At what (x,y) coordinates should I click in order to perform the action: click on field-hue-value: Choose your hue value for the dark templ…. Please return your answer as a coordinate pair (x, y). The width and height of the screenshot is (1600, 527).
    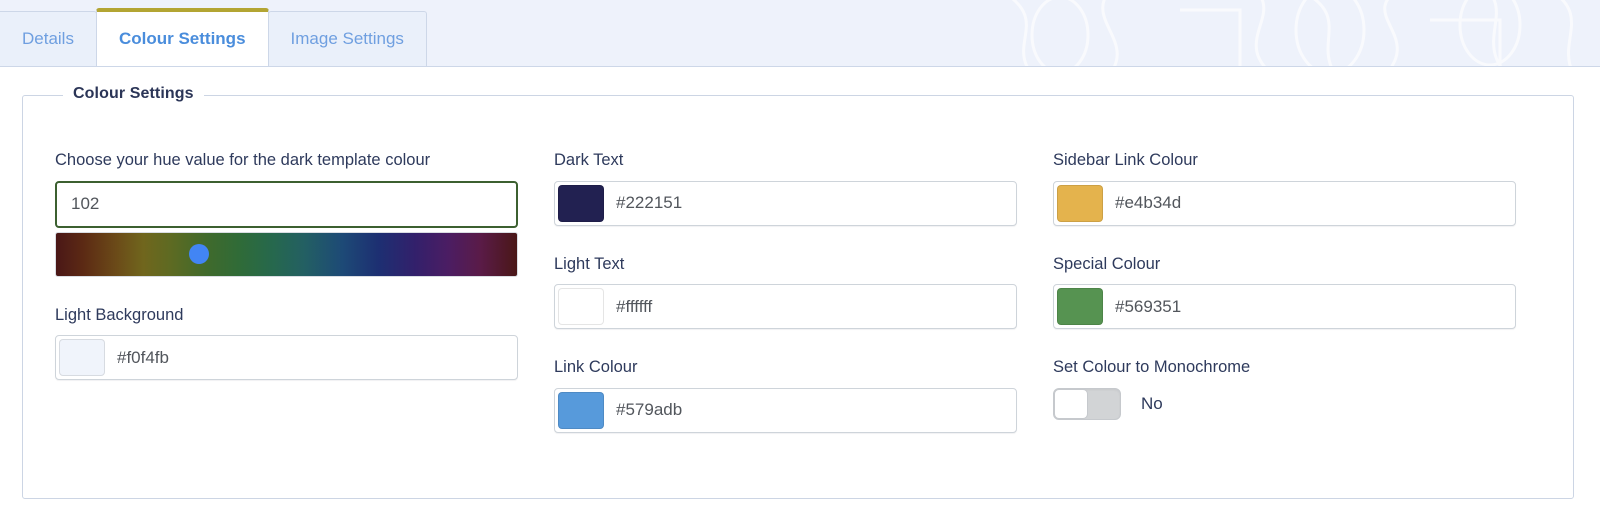
    Looking at the image, I should click on (286, 213).